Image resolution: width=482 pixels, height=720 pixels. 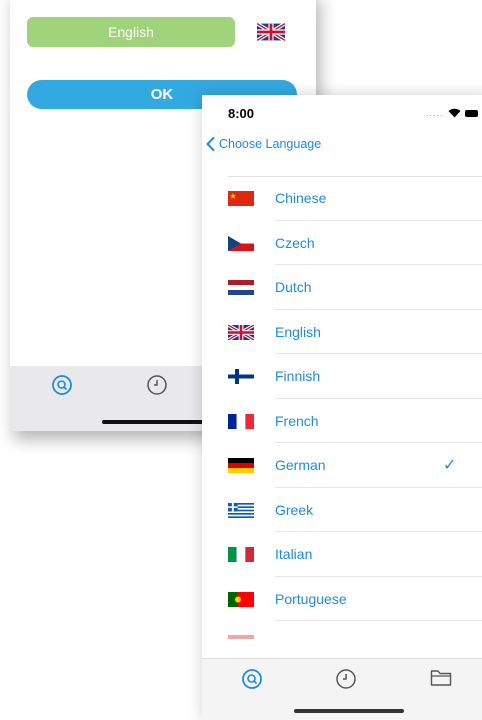 What do you see at coordinates (293, 287) in the screenshot?
I see `language-label: Dutch` at bounding box center [293, 287].